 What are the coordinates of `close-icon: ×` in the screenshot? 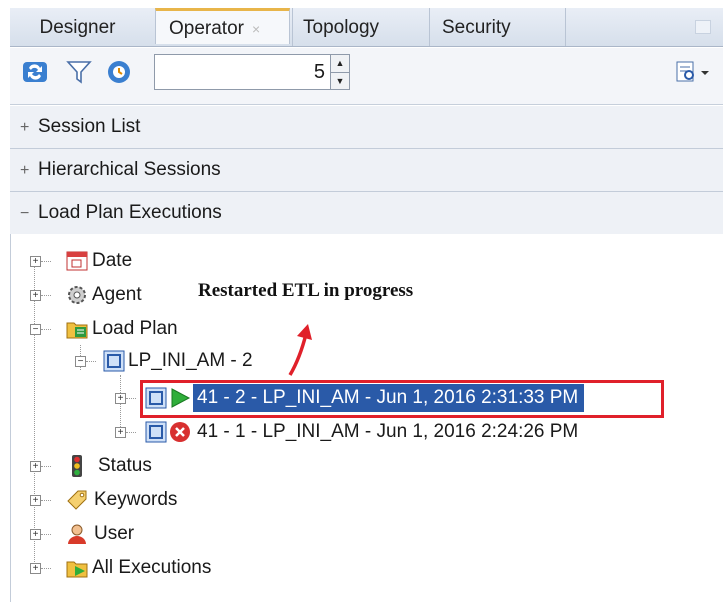 It's located at (256, 29).